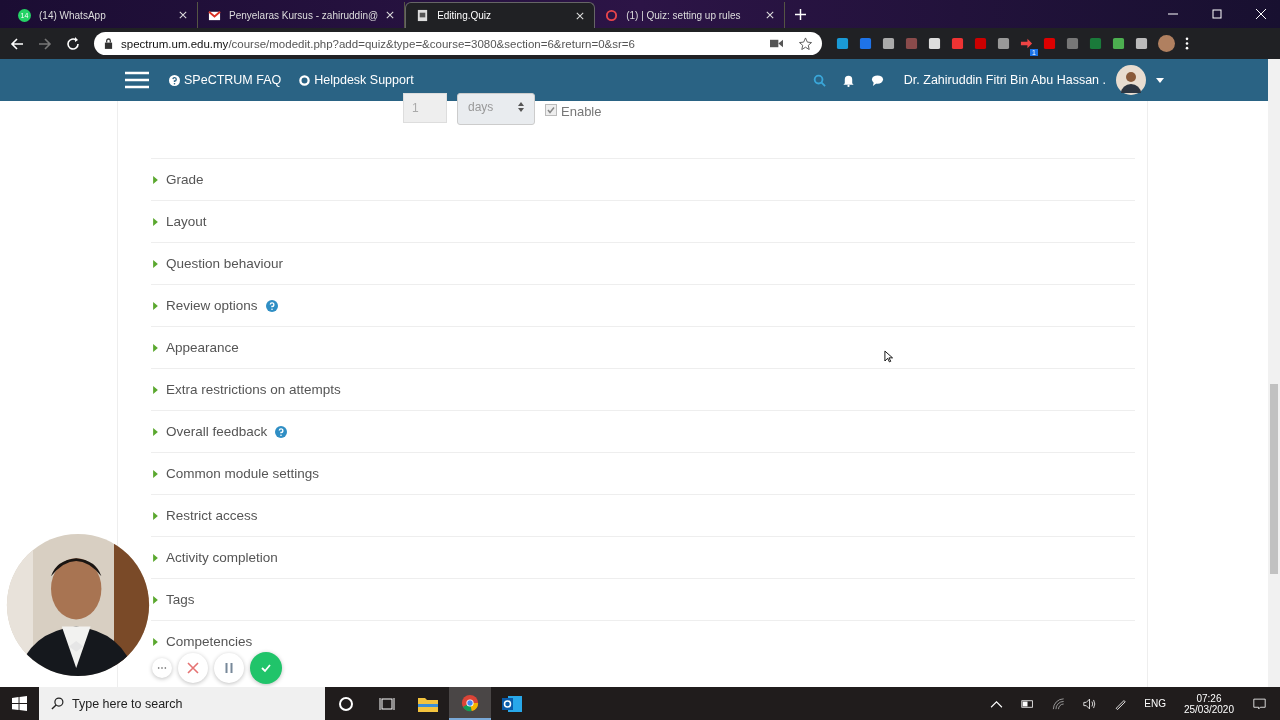  What do you see at coordinates (182, 703) in the screenshot?
I see `search-field: Type here to search` at bounding box center [182, 703].